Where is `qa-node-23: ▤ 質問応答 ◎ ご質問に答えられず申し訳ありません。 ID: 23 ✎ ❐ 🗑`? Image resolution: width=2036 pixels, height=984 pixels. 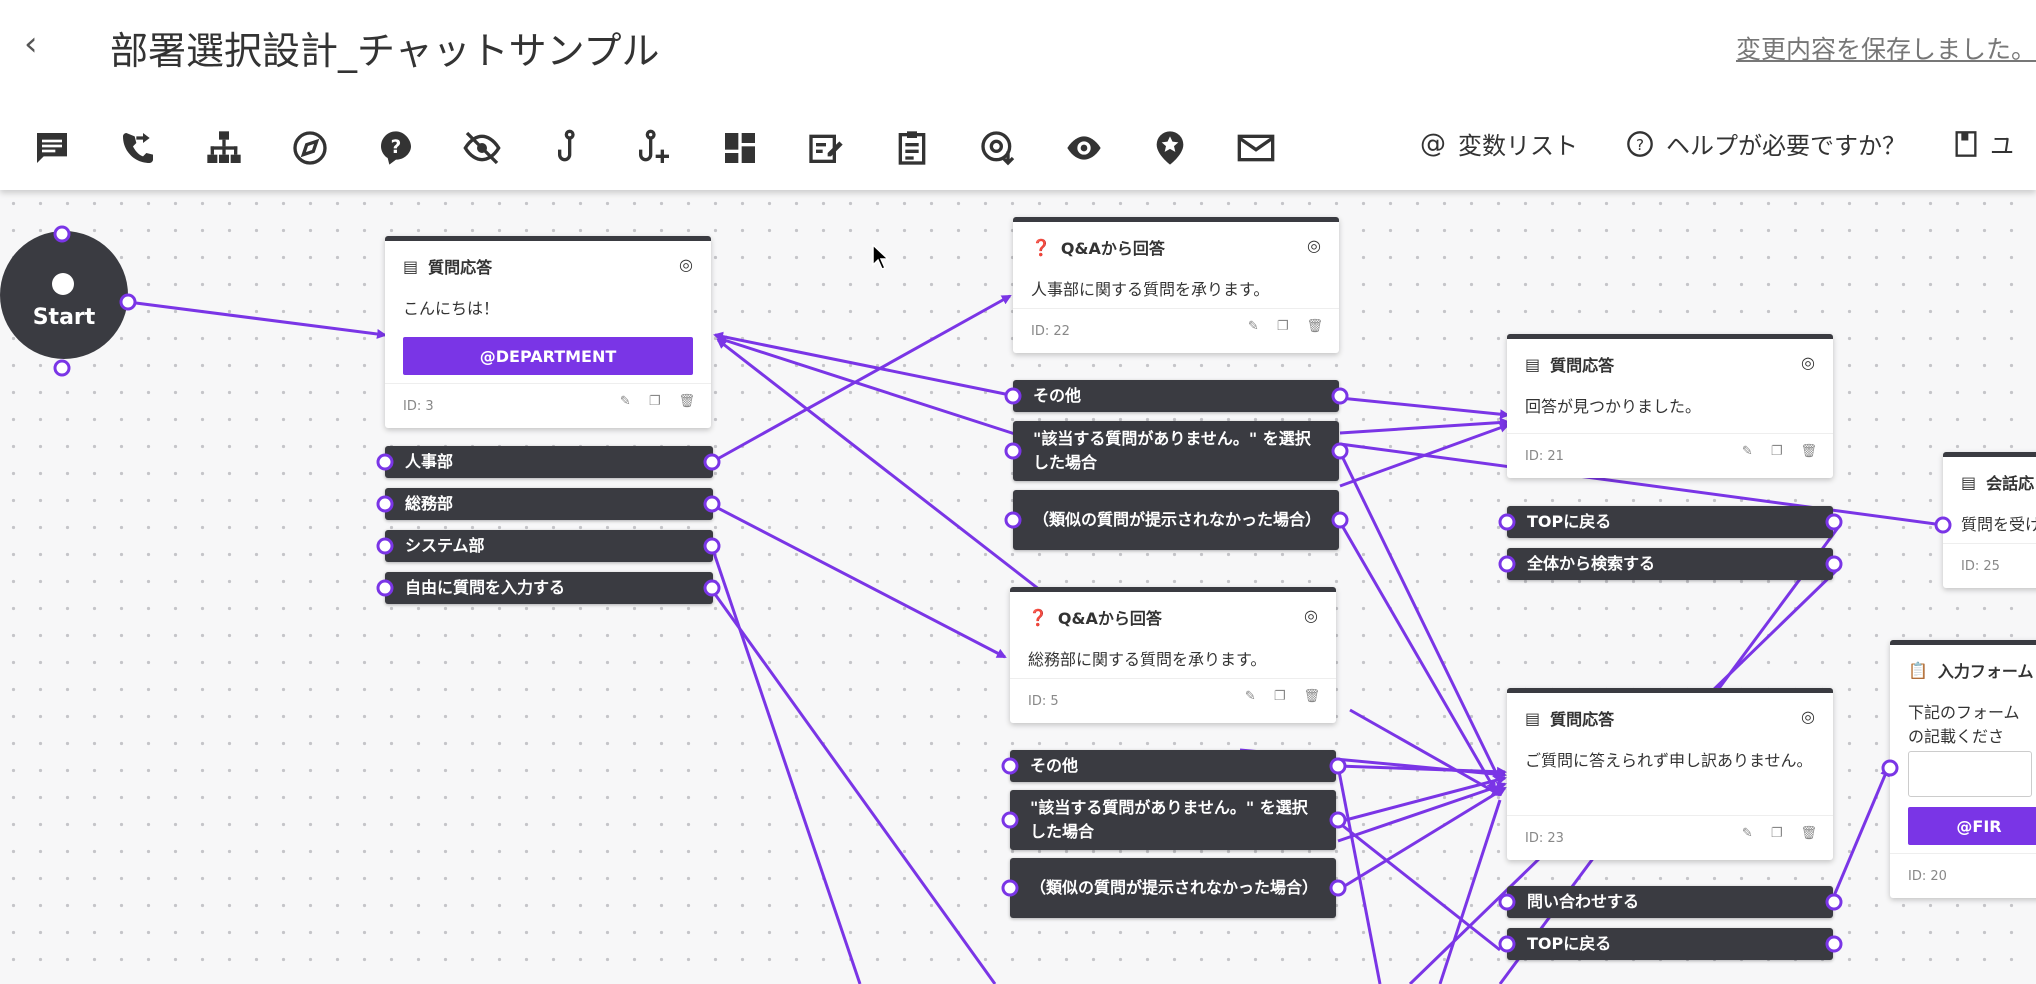
qa-node-23: ▤ 質問応答 ◎ ご質問に答えられず申し訳ありません。 ID: 23 ✎ ❐ 🗑 is located at coordinates (1670, 774).